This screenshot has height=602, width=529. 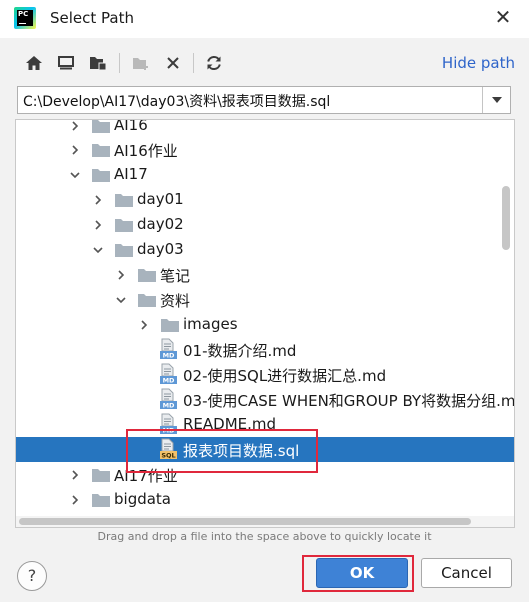 What do you see at coordinates (175, 301) in the screenshot?
I see `tree-item-label: 资料` at bounding box center [175, 301].